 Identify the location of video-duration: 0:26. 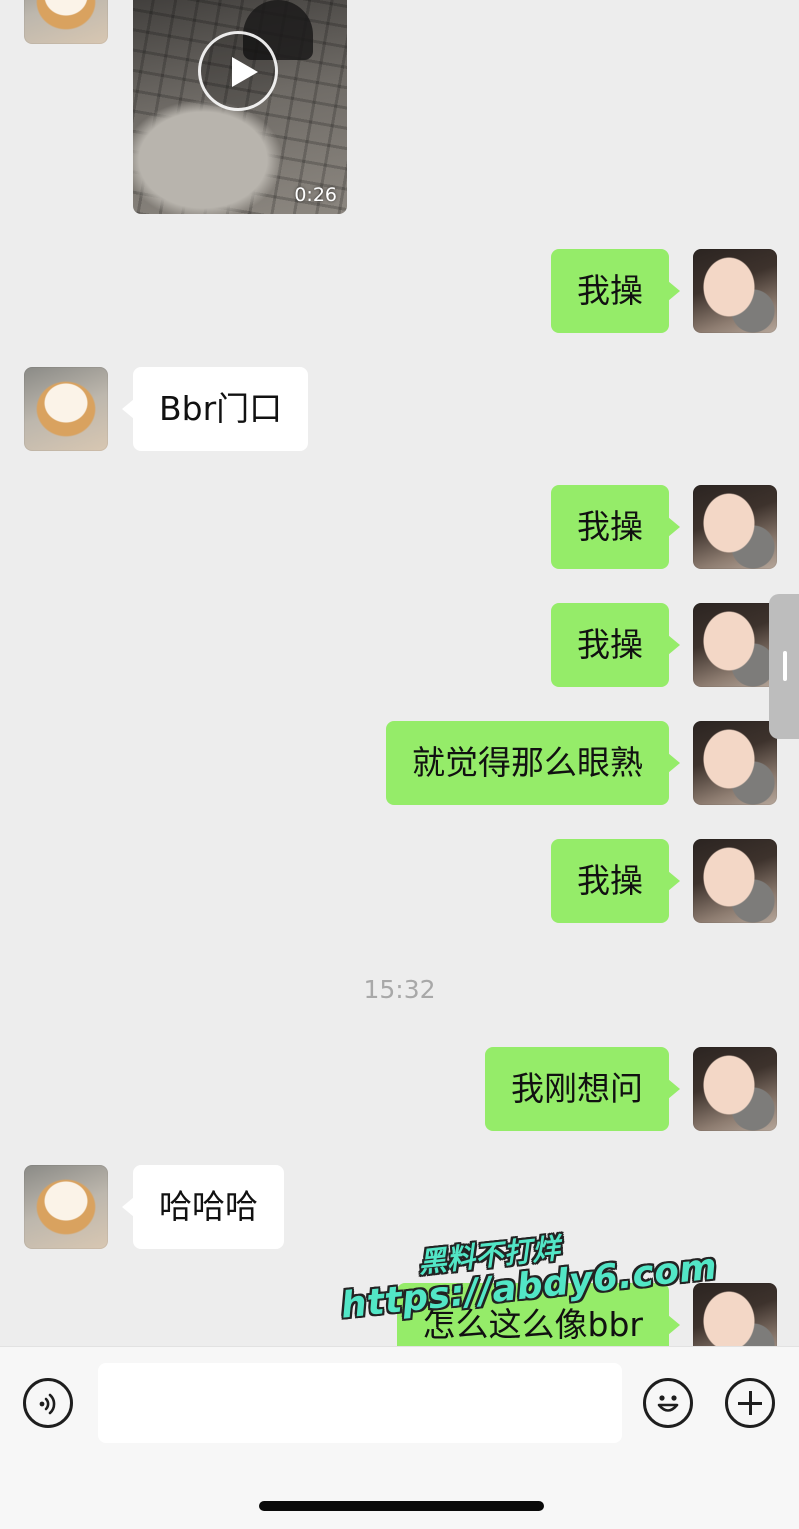
(315, 195).